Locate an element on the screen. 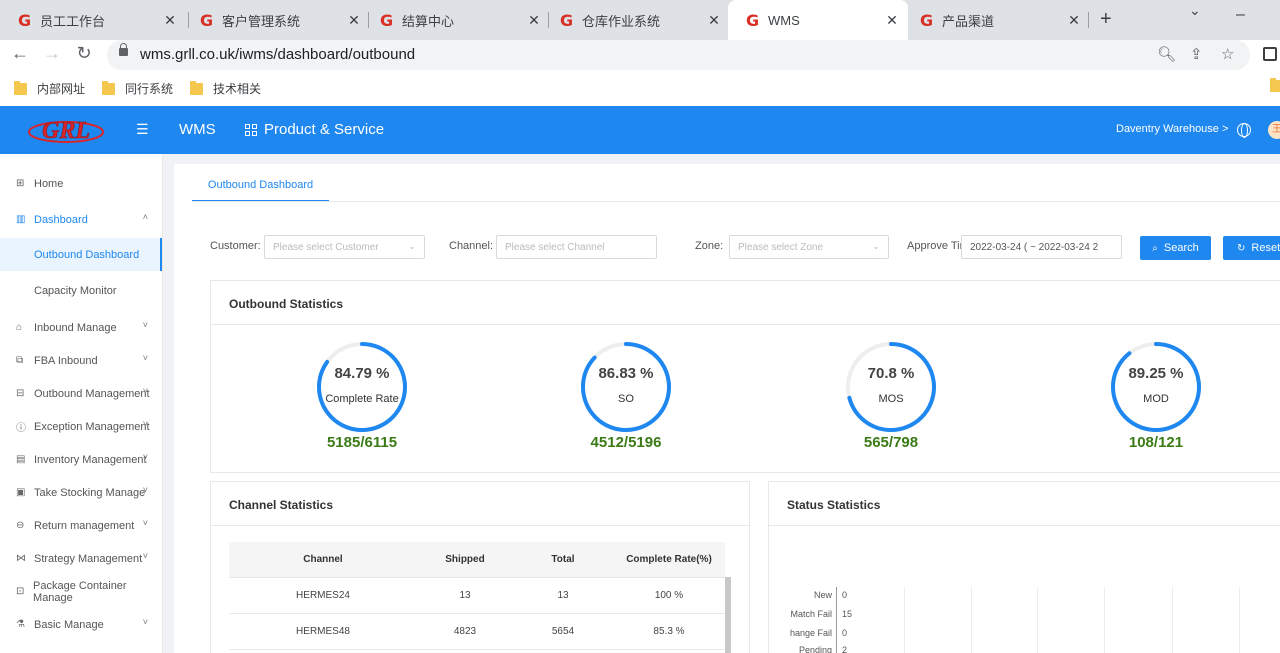 This screenshot has width=1280, height=653. total-cell: 5654 is located at coordinates (563, 631).